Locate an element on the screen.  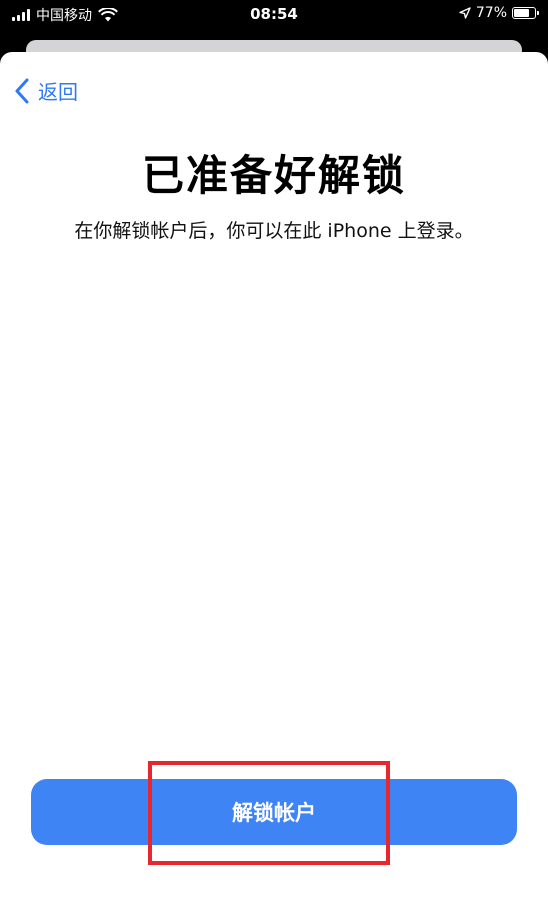
back-button: 返回 is located at coordinates (46, 90).